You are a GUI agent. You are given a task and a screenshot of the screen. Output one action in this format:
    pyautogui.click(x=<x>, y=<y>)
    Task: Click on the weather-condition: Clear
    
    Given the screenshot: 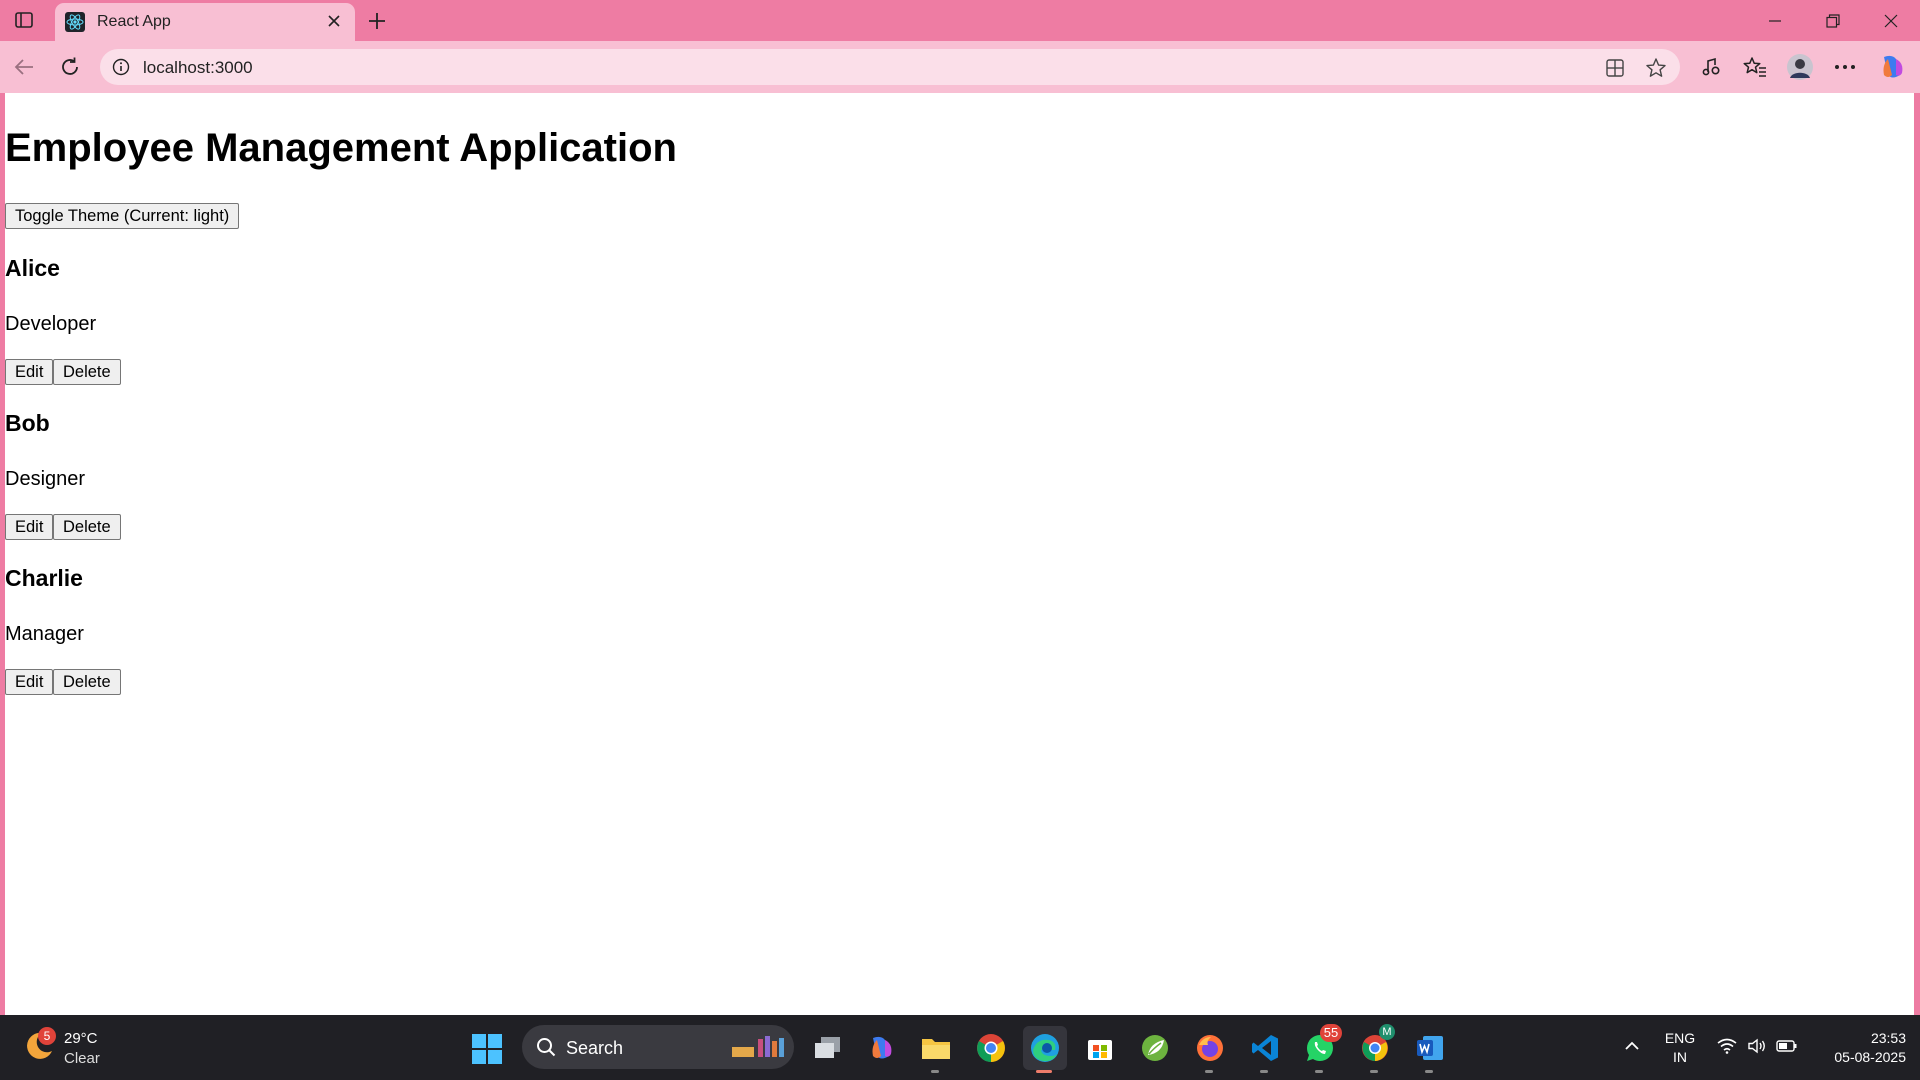 What is the action you would take?
    pyautogui.click(x=82, y=1058)
    